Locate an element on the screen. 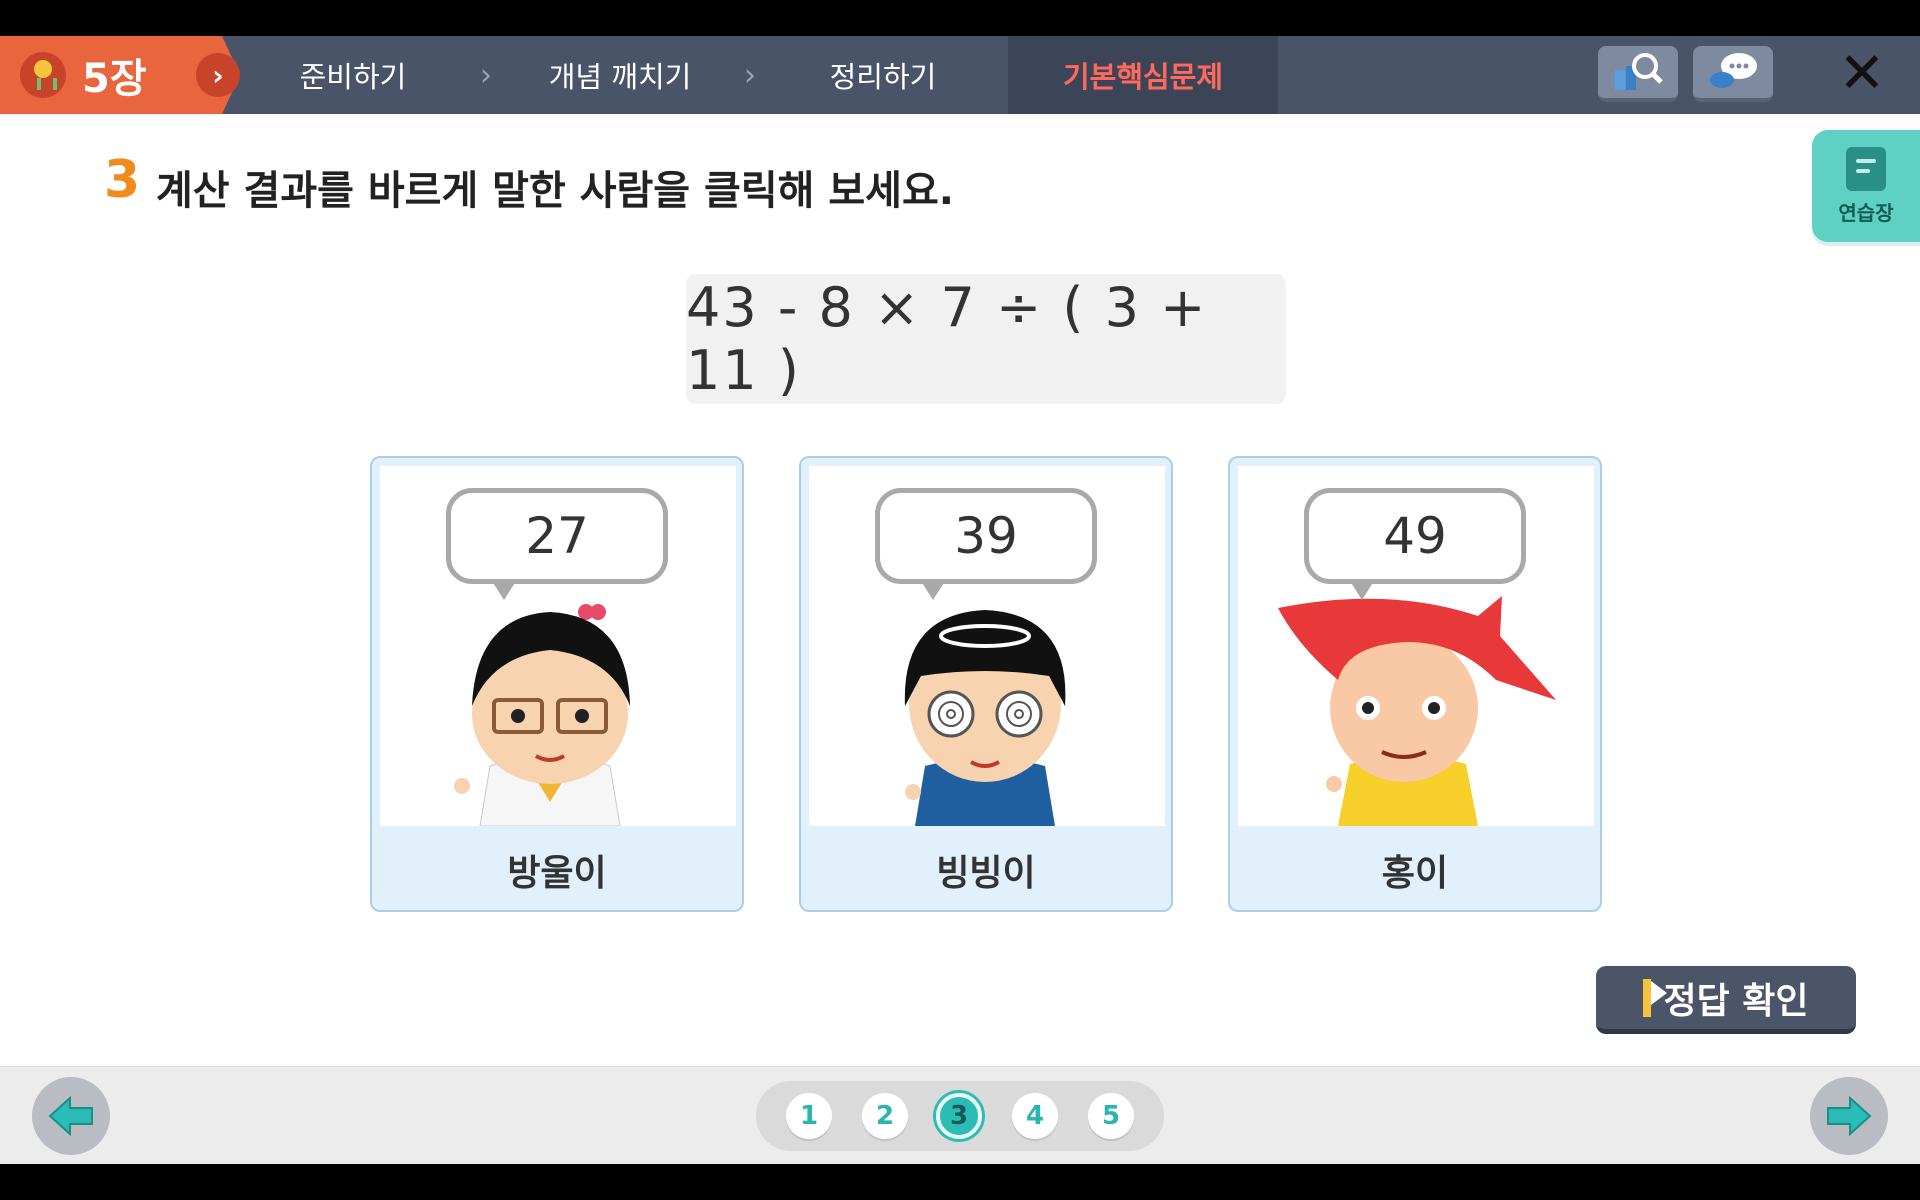 The width and height of the screenshot is (1920, 1200). character-name: 빙빙이 is located at coordinates (986, 873).